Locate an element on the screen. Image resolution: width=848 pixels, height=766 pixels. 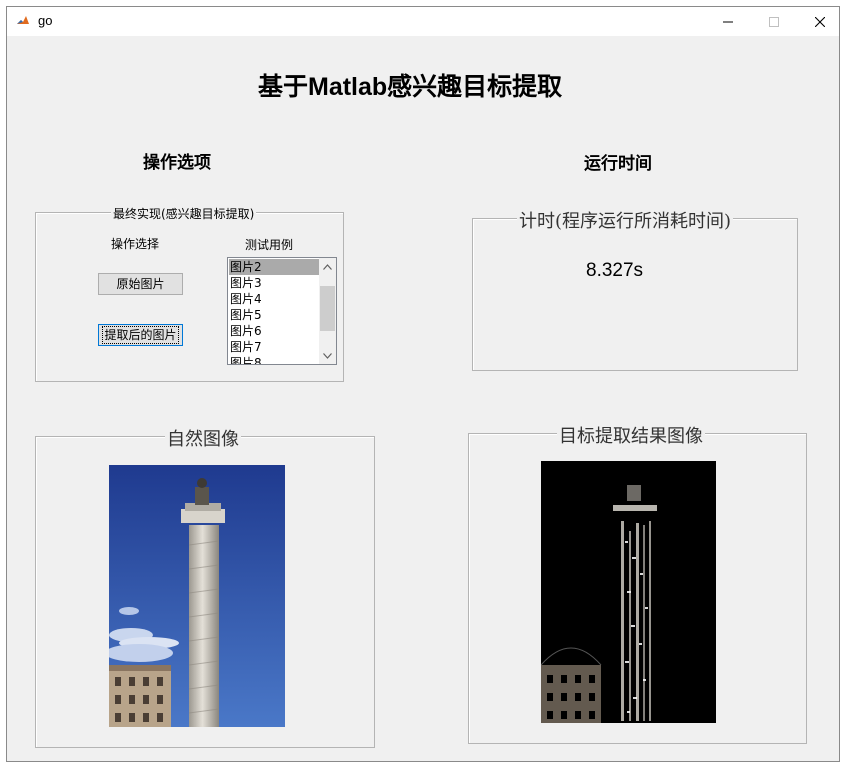
chevron-down-icon is located at coordinates (327, 355).